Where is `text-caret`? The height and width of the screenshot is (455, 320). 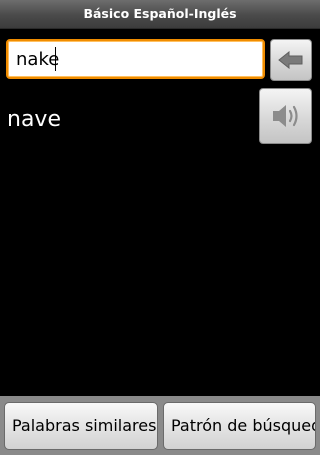 text-caret is located at coordinates (55, 59).